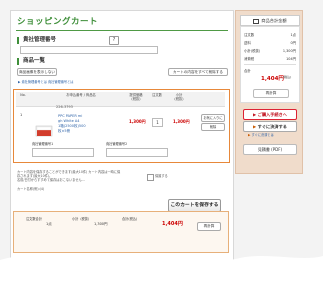 This screenshot has width=323, height=281. Describe the element at coordinates (172, 224) in the screenshot. I see `summary-total: 1,404円` at that location.